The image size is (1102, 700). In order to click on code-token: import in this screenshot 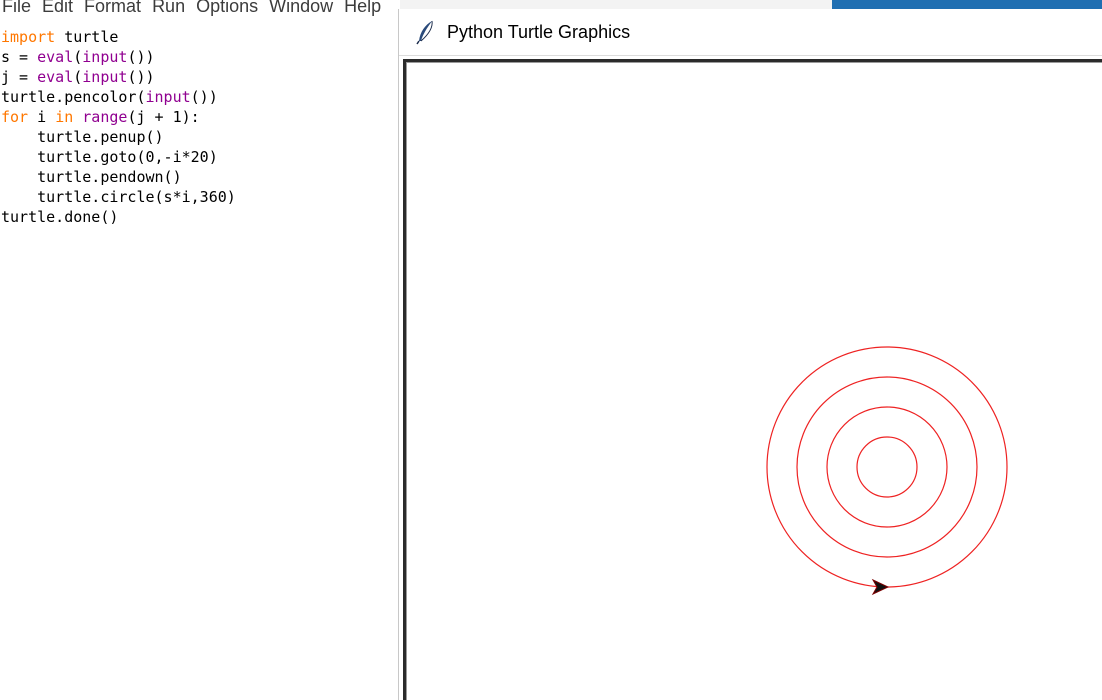, I will do `click(28, 37)`.